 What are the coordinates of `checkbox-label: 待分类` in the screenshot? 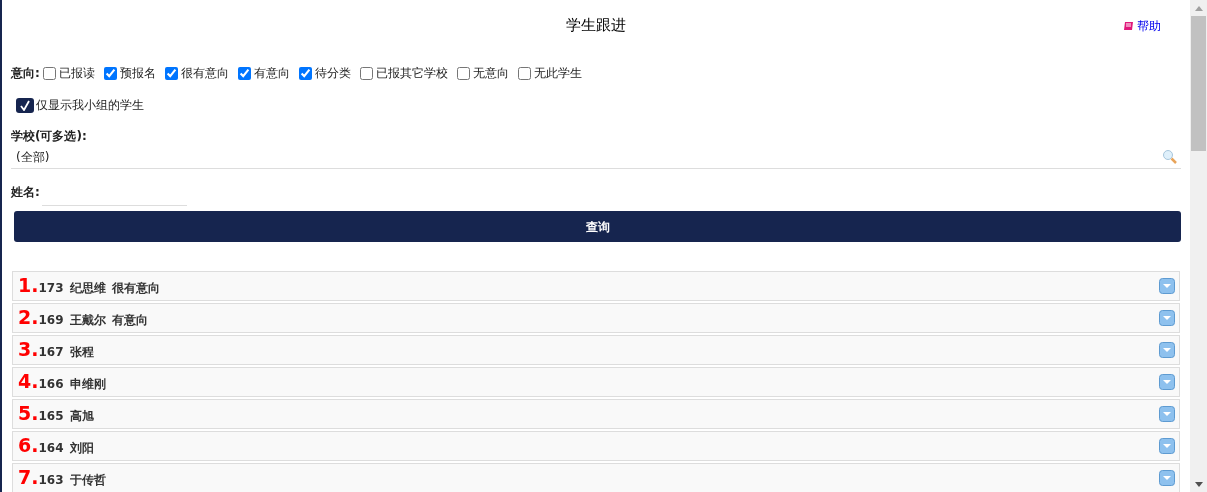 It's located at (332, 73).